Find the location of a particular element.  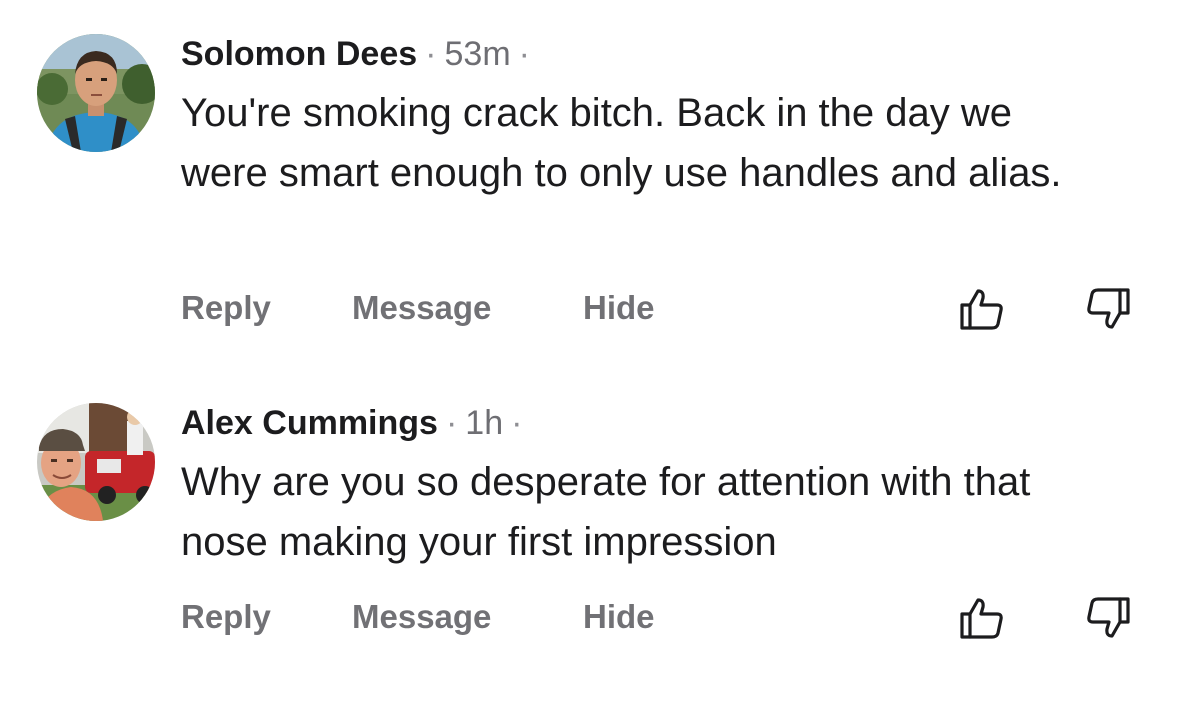

comment-meta: Alex Cummings · 1h · is located at coordinates (661, 423).